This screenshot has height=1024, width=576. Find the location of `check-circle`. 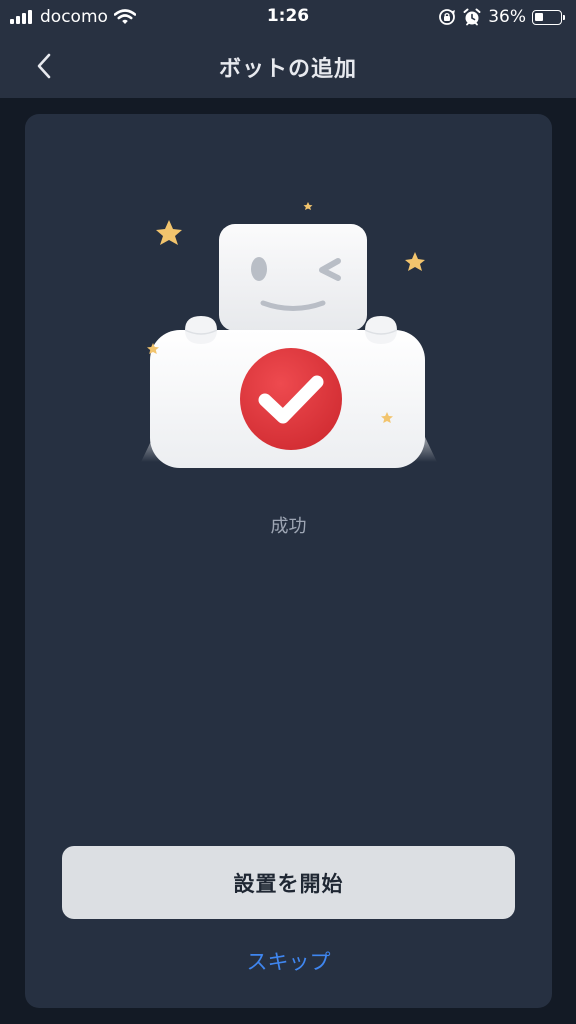

check-circle is located at coordinates (291, 399).